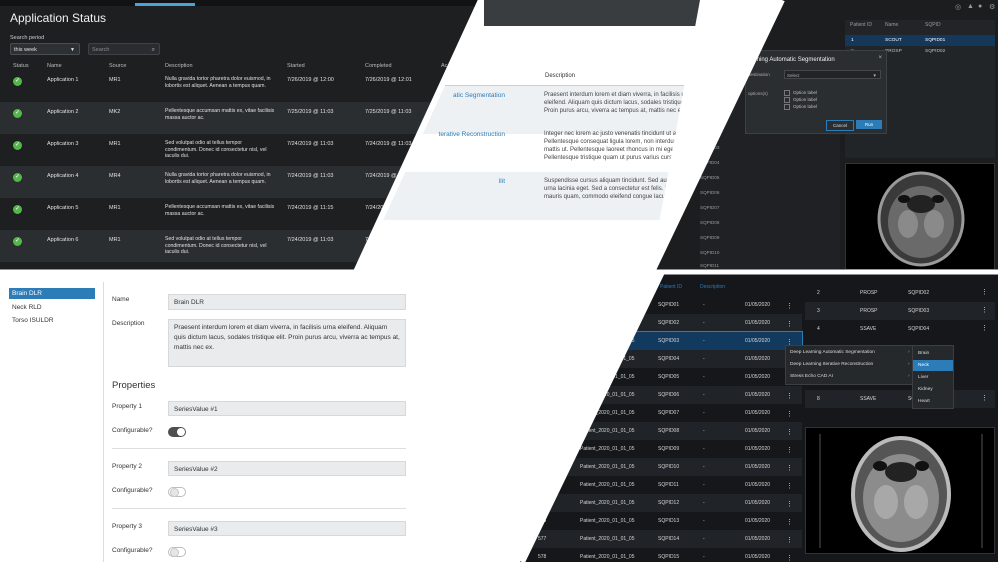 The image size is (998, 562). I want to click on menu-item: Deep Learning Iterative Reconstruction ›, so click(850, 364).